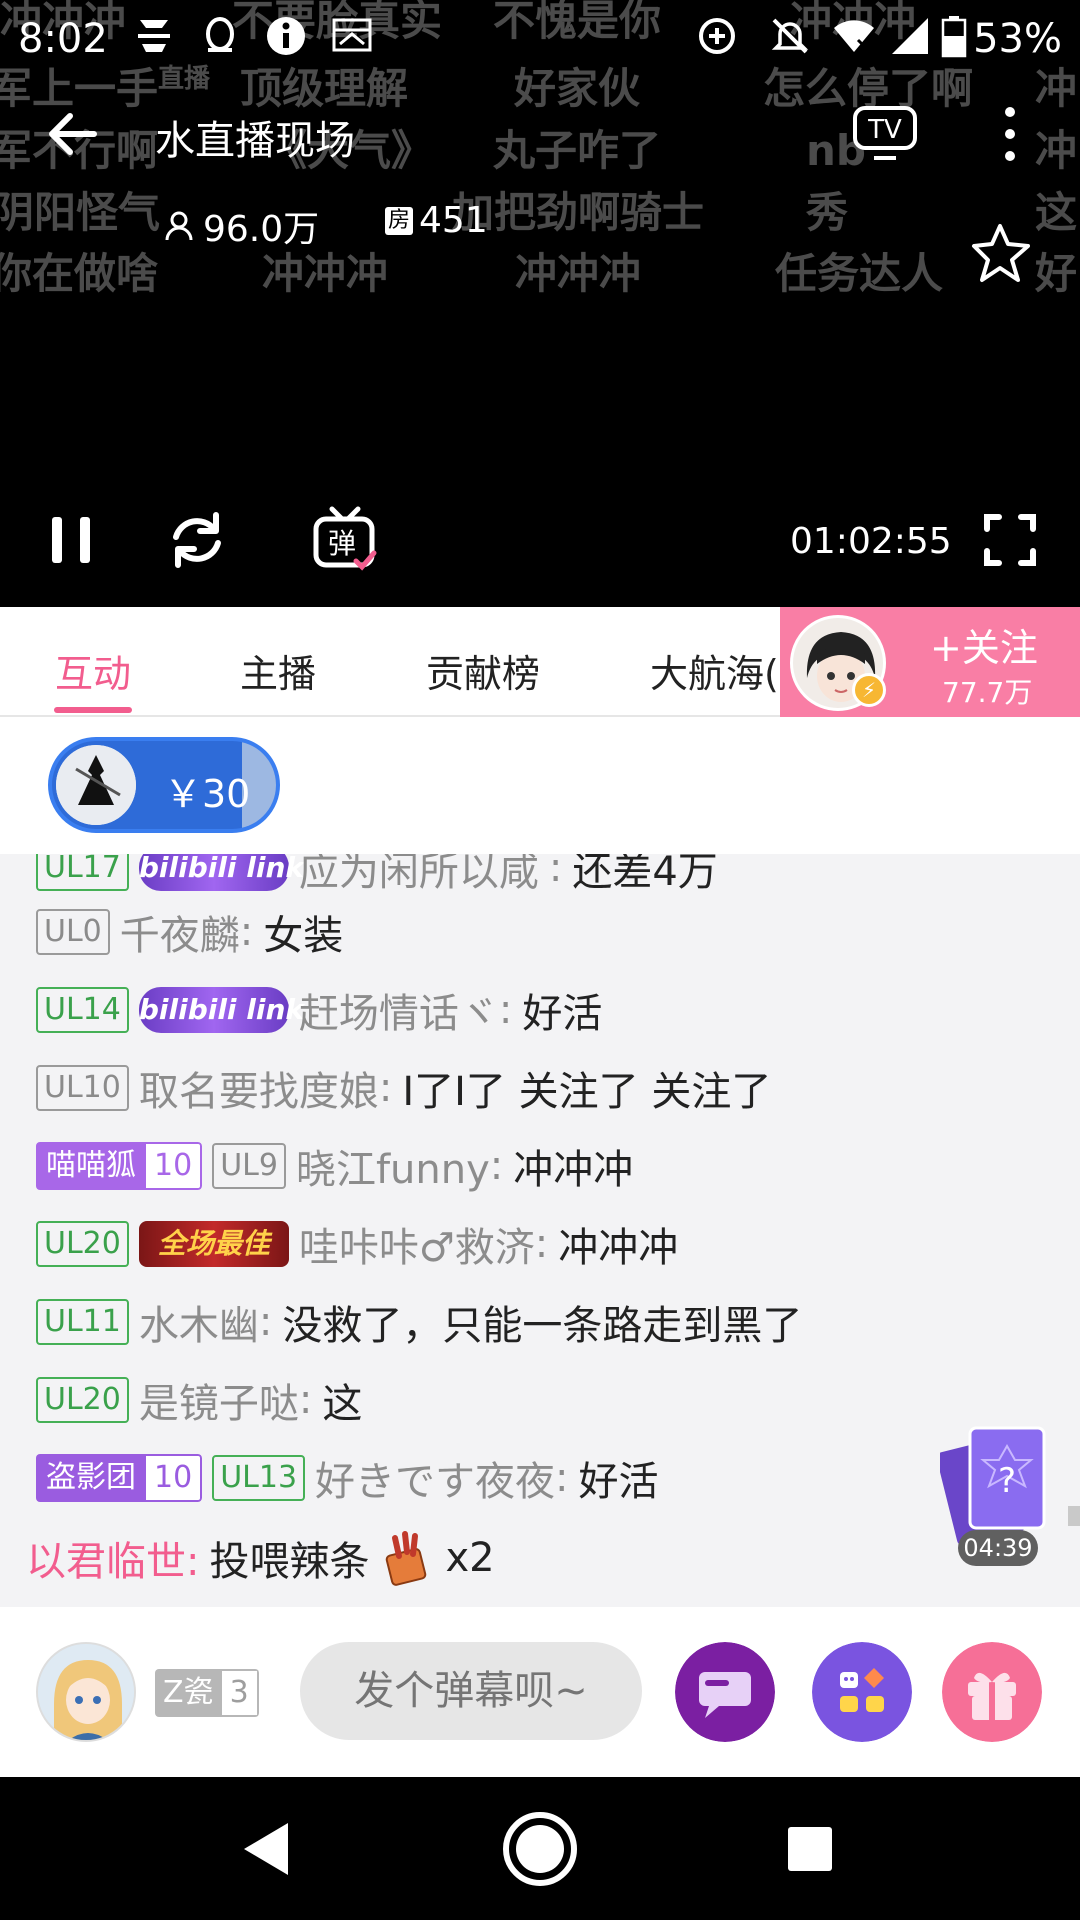 The height and width of the screenshot is (1920, 1080). What do you see at coordinates (286, 36) in the screenshot?
I see `info-icon` at bounding box center [286, 36].